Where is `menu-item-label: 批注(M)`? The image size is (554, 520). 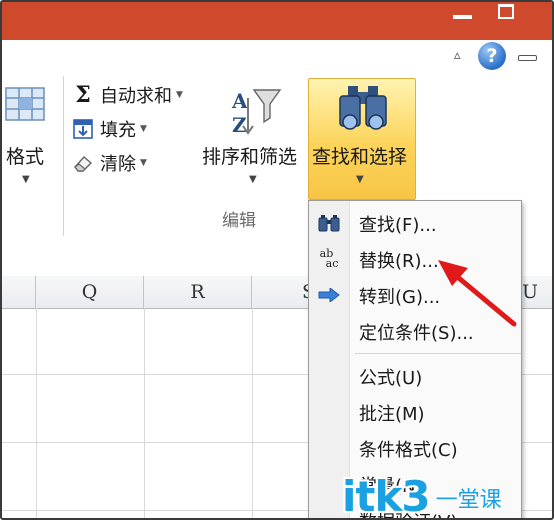
menu-item-label: 批注(M) is located at coordinates (392, 414).